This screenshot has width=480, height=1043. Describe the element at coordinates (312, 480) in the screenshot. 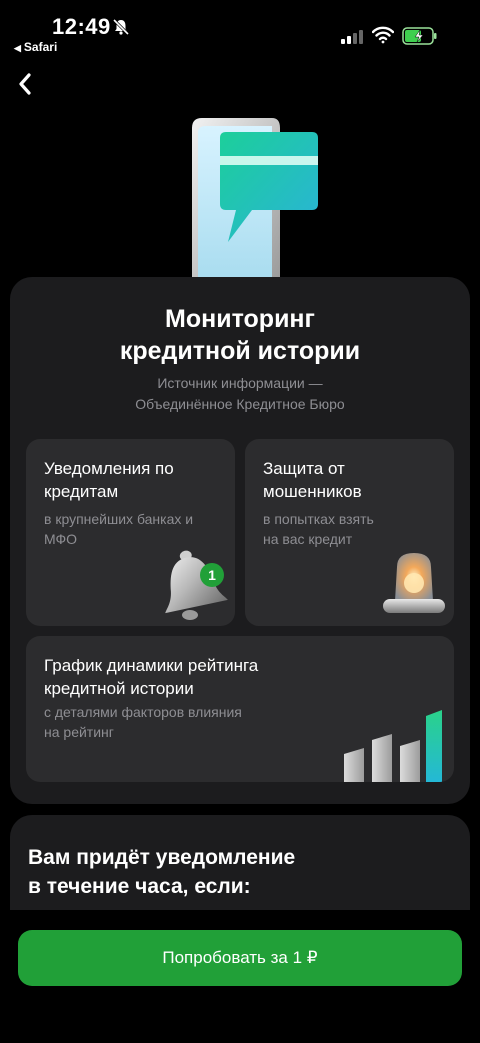

I see `card-title: Защита от мошенников` at that location.